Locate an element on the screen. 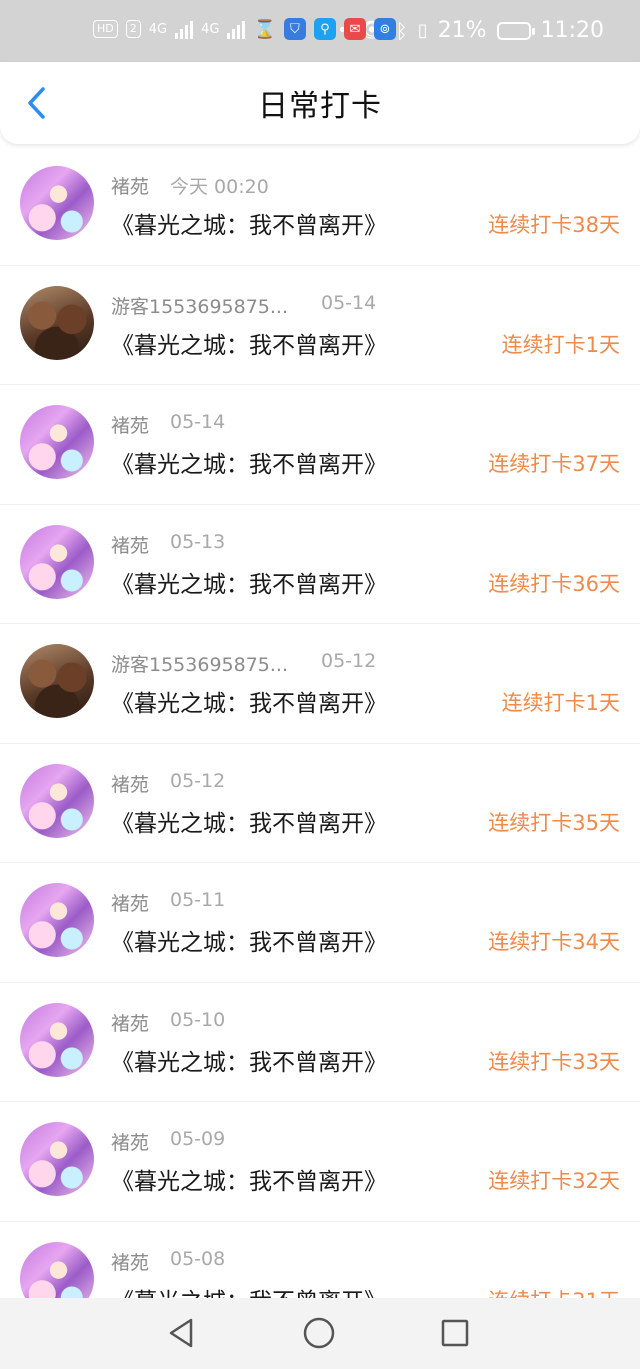 Image resolution: width=640 pixels, height=1369 pixels. checkin-row: 褚苑 05-11 《暮光之城：我不曾离开》 连续打卡34天 is located at coordinates (320, 923).